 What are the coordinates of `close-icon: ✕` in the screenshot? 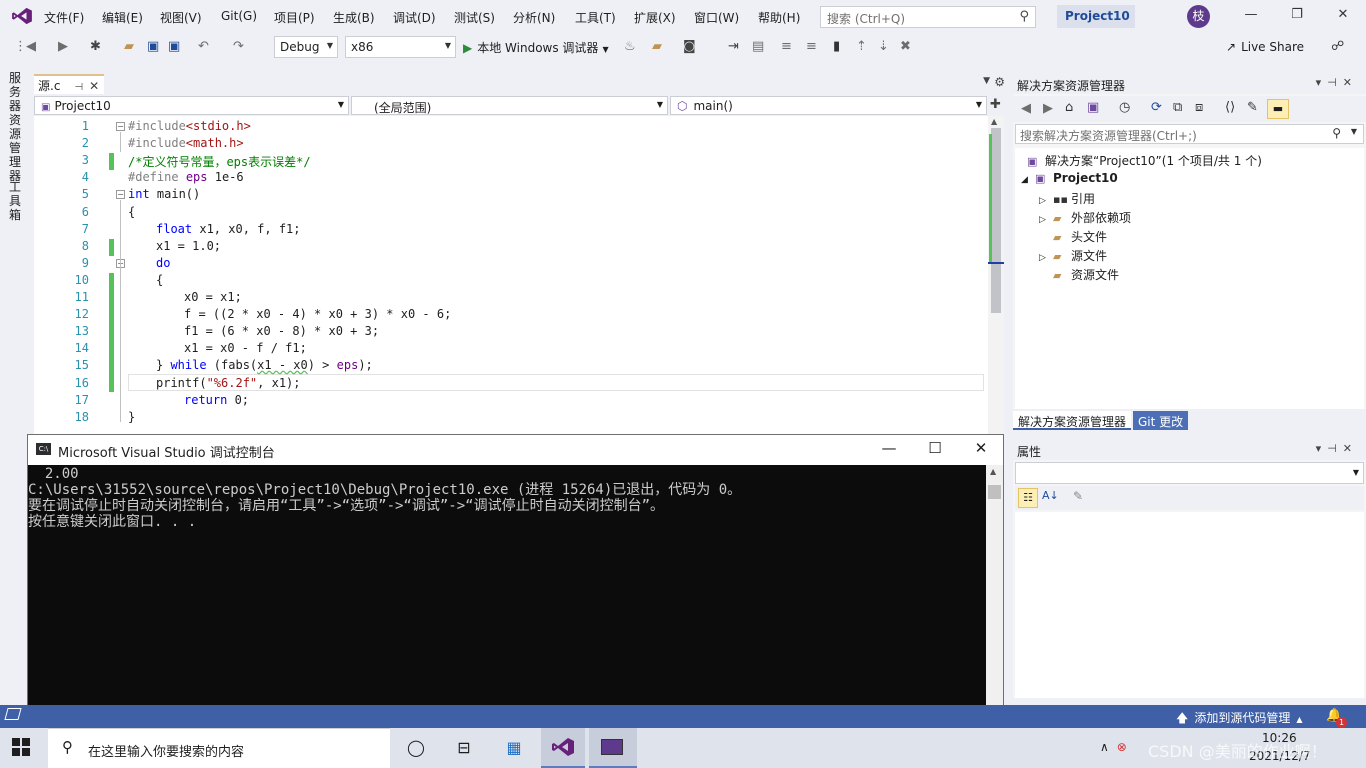 It's located at (1343, 14).